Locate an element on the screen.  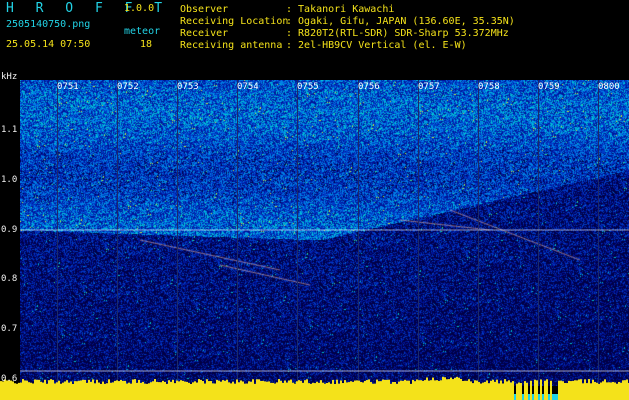
signal-level-bar is located at coordinates (314, 388).